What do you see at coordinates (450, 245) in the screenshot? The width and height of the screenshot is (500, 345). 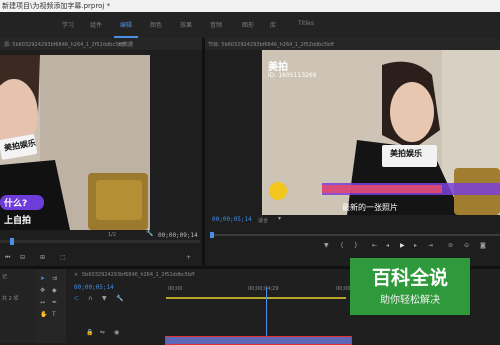 I see `lift-icon: ⊜` at bounding box center [450, 245].